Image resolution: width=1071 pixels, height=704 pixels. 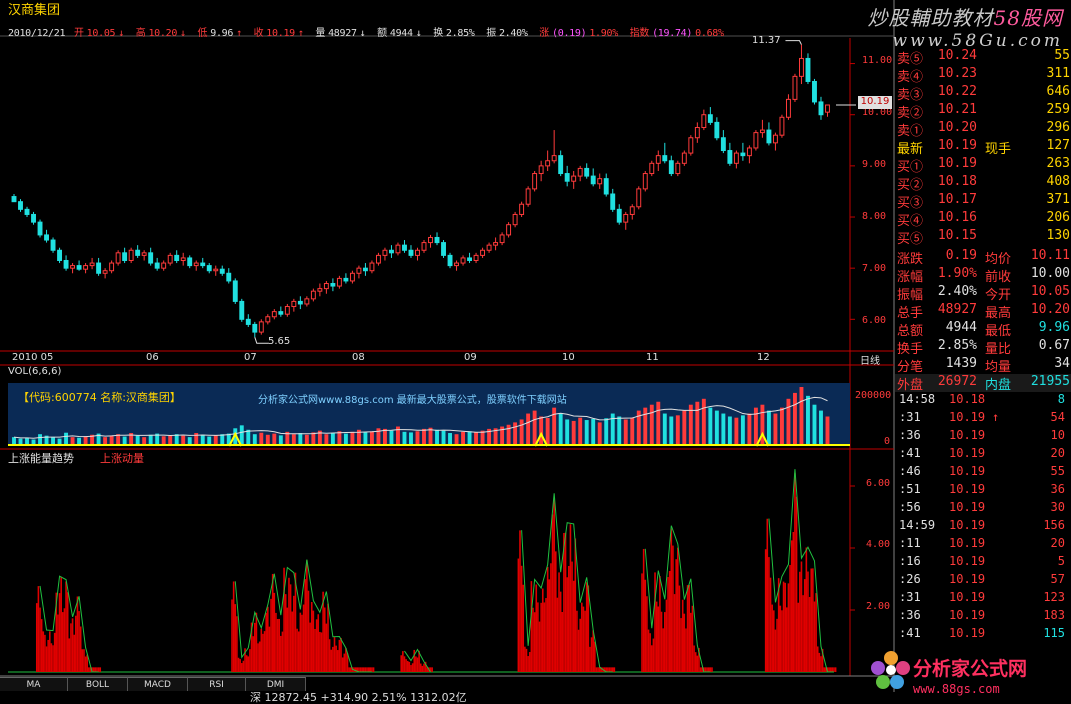 What do you see at coordinates (983, 219) in the screenshot?
I see `buy-level-4: 买④ 10.16 206` at bounding box center [983, 219].